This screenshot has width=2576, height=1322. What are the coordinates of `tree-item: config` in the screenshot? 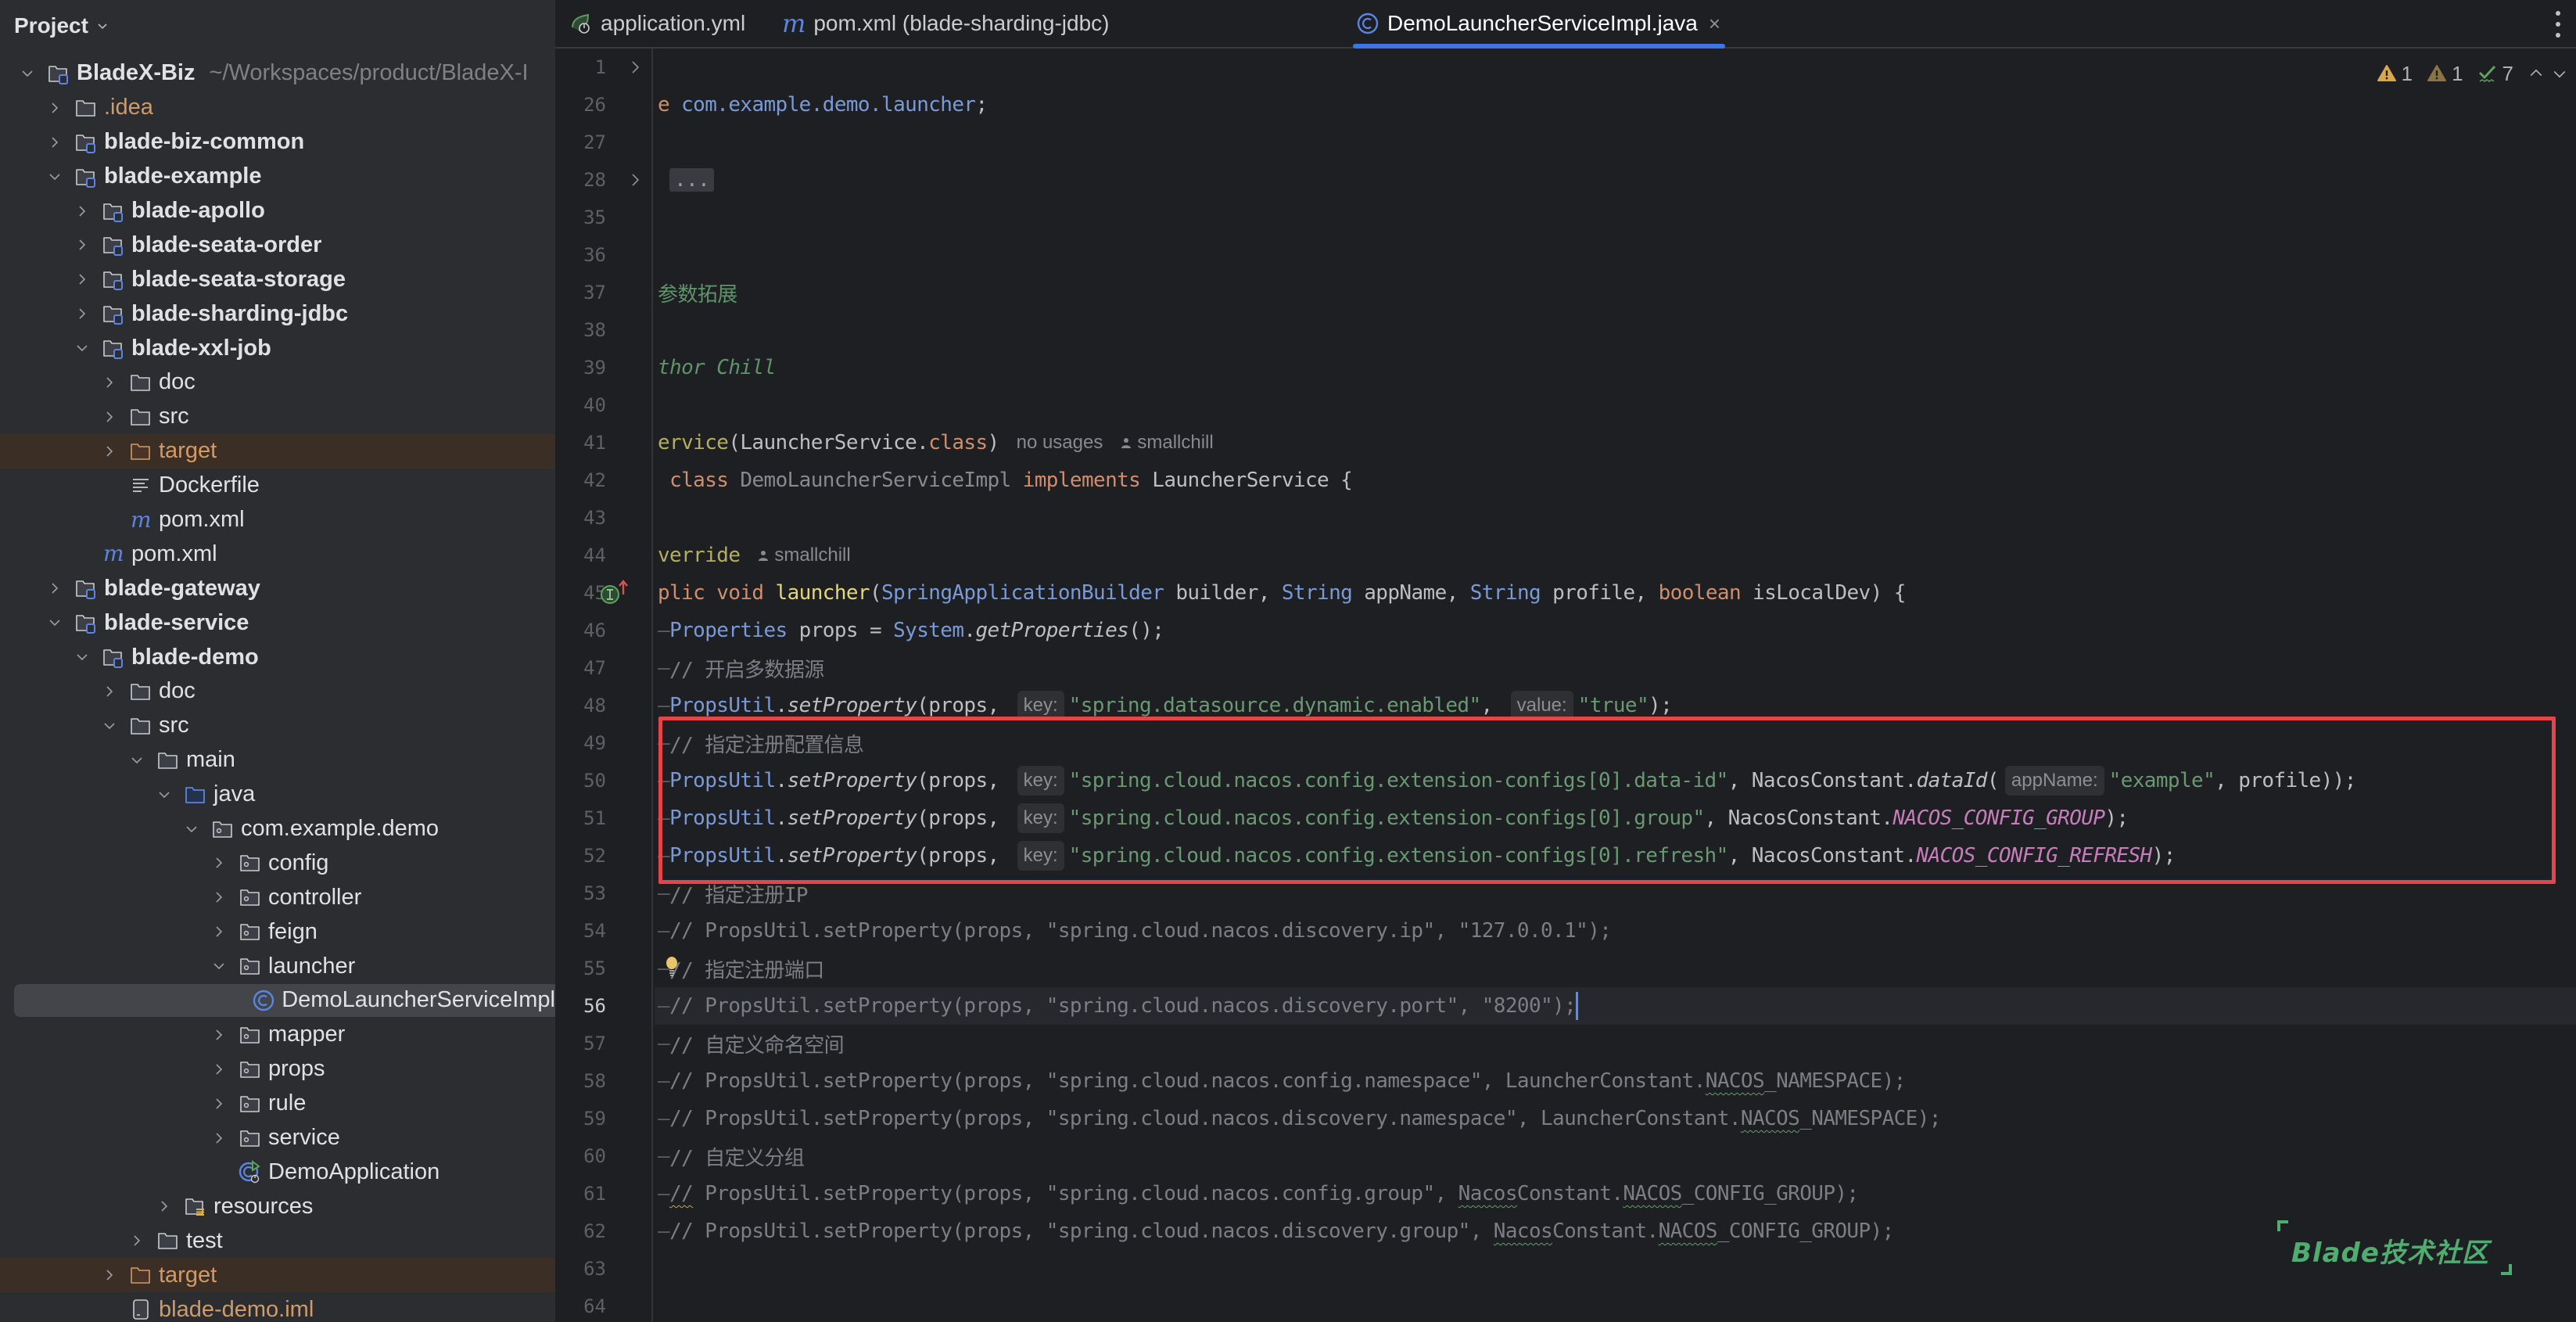 It's located at (277, 863).